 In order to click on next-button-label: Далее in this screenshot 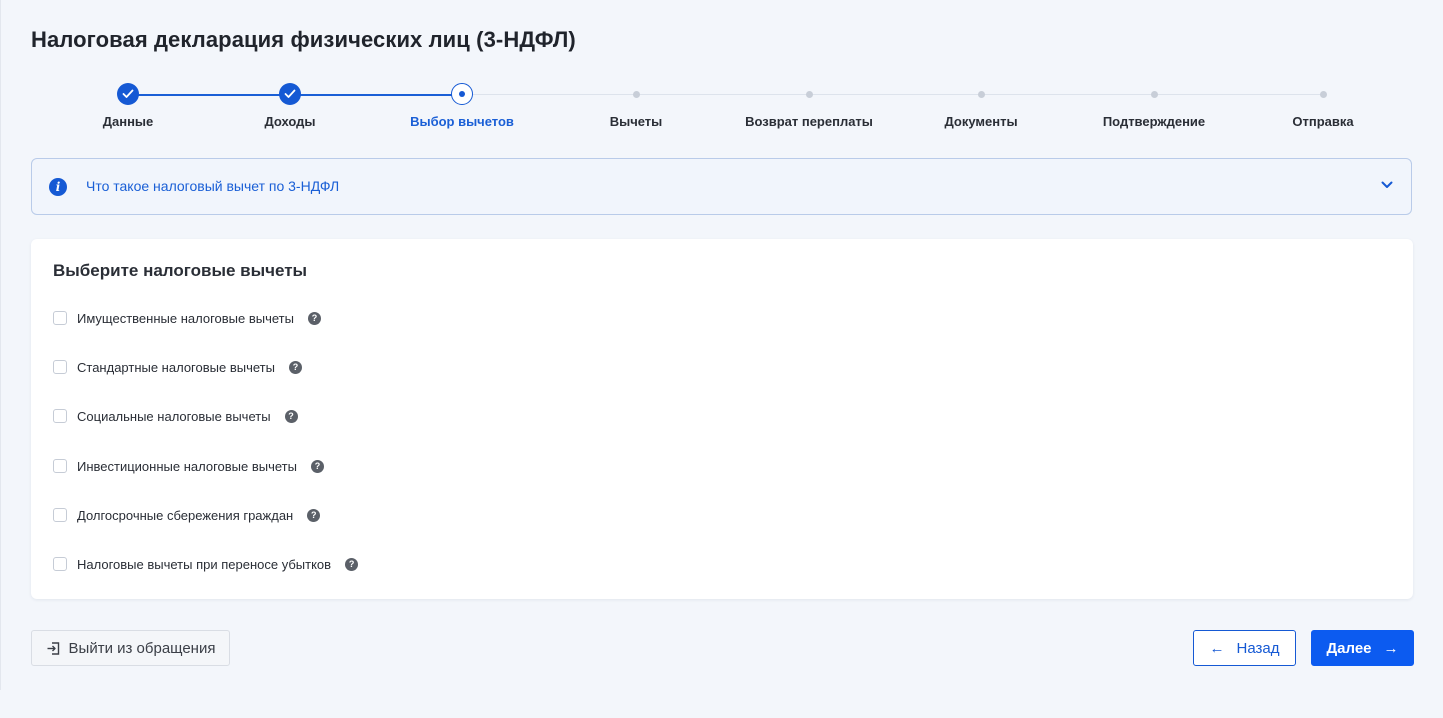, I will do `click(1349, 648)`.